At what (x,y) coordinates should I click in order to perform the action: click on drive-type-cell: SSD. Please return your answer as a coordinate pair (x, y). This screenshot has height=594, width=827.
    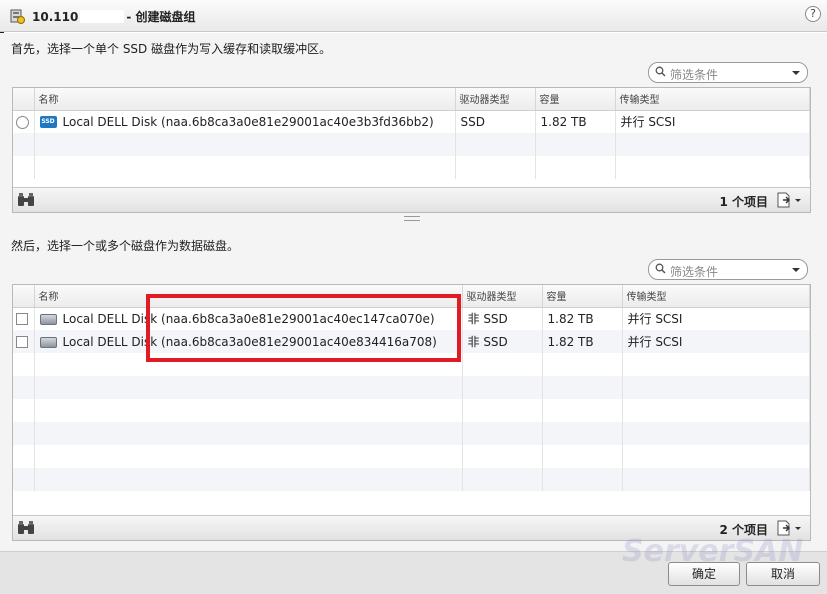
    Looking at the image, I should click on (495, 121).